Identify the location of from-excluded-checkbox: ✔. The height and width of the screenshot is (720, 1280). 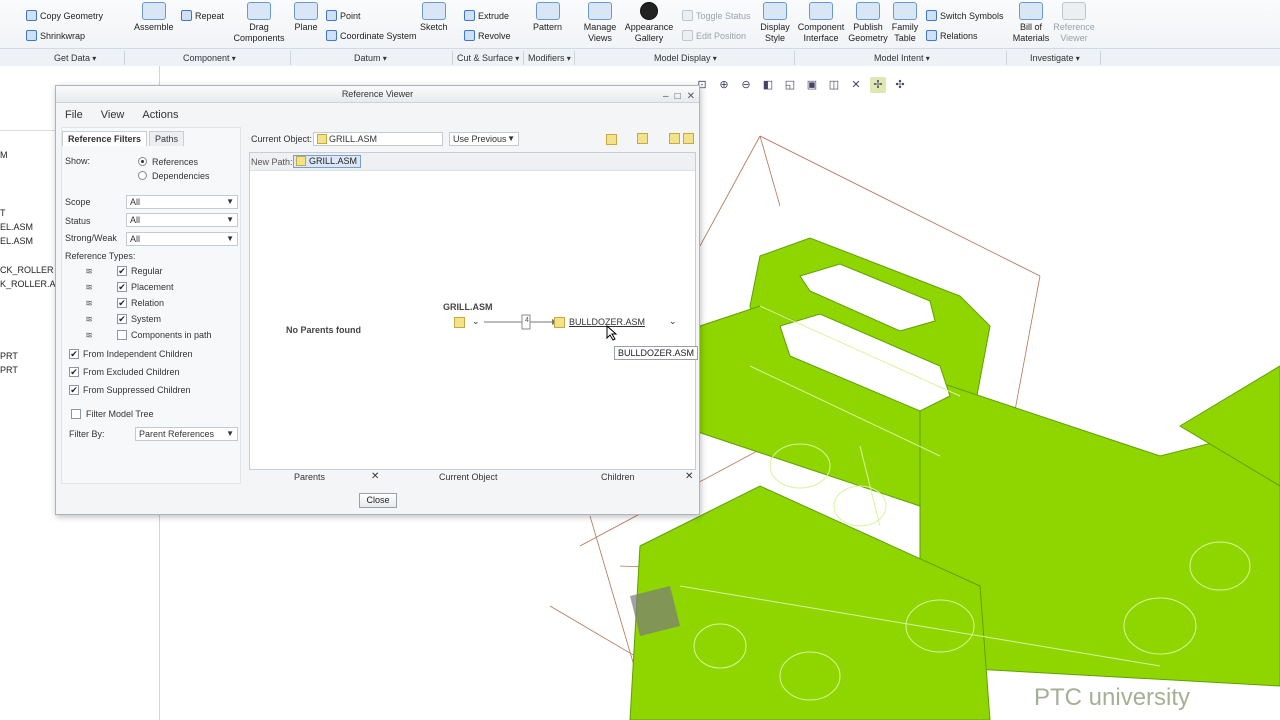
(74, 372).